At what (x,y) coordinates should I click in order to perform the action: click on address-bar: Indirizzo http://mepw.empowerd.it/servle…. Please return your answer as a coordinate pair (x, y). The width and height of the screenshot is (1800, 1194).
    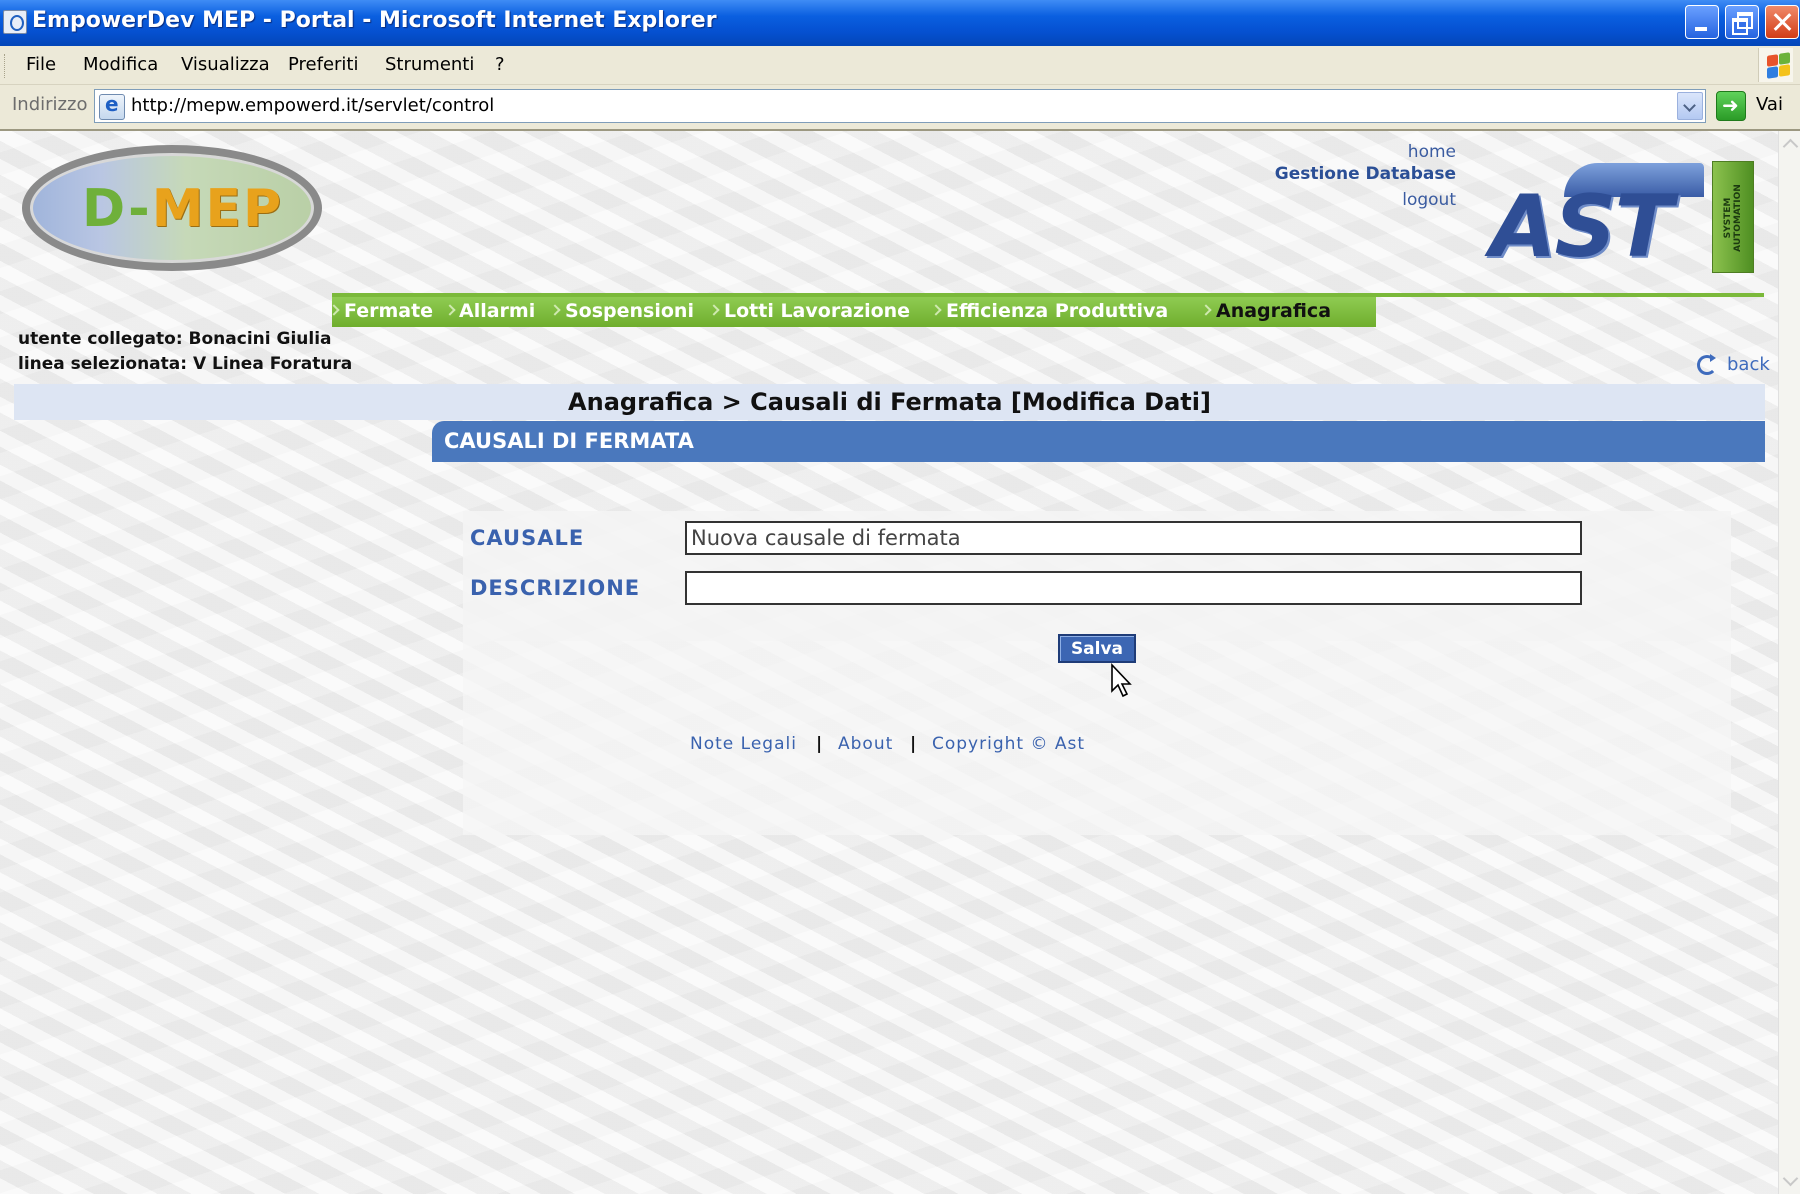
    Looking at the image, I should click on (900, 108).